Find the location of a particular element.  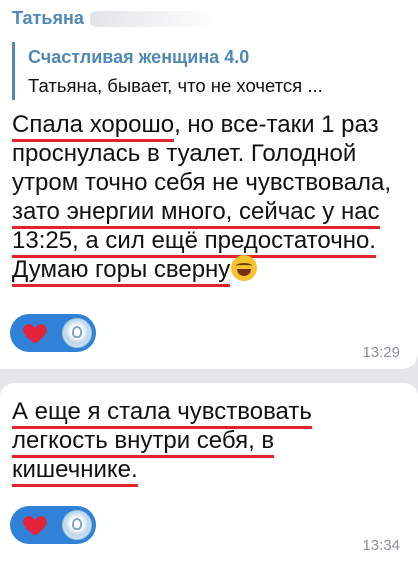

message-line: Спала хорошо, но все-таки 1 раз is located at coordinates (212, 126).